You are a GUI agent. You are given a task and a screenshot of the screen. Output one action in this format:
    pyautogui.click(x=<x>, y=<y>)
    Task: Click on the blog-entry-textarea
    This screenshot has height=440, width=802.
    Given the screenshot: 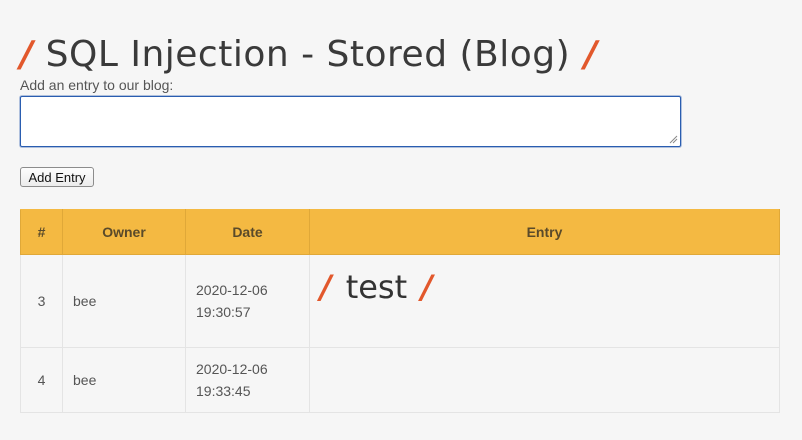 What is the action you would take?
    pyautogui.click(x=350, y=121)
    